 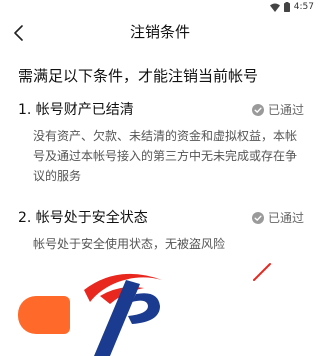 I want to click on conditions-heading: 需满足以下条件，才能注销当前帐号, so click(x=138, y=76).